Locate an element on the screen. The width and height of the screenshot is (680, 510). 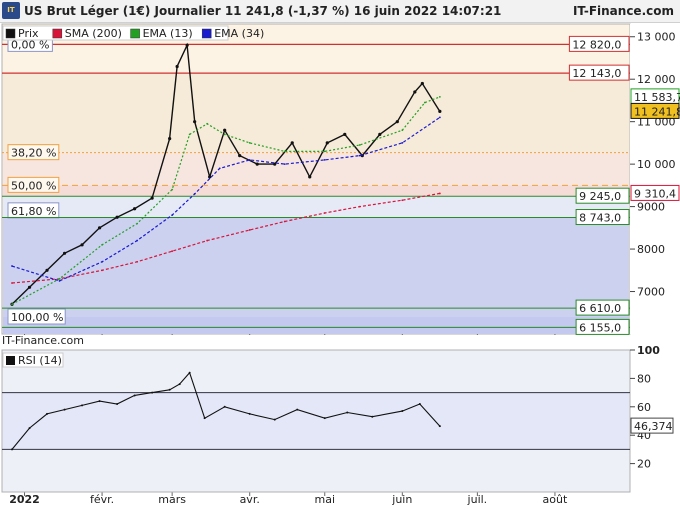
fib-pct-label-5: 61,80 % is located at coordinates (33, 211).